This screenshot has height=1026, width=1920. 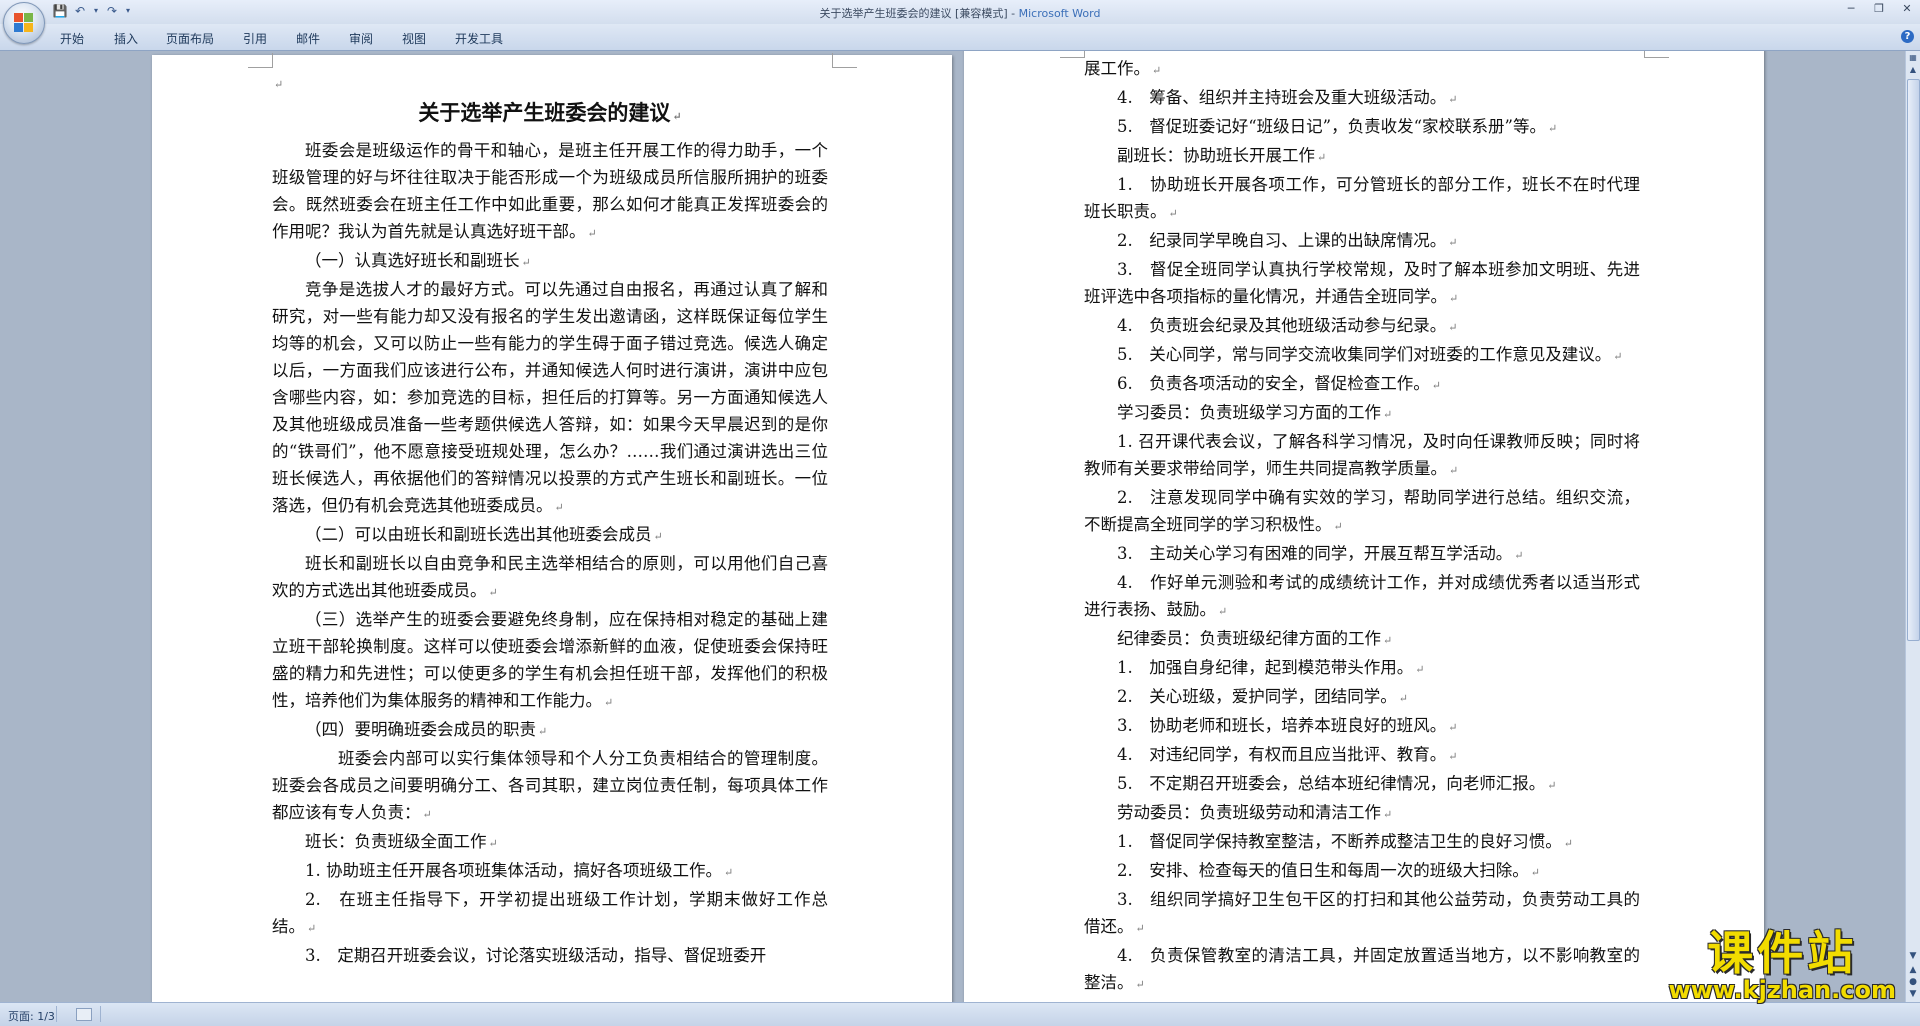 I want to click on list-item-text: 4. 筹备、组织并主持班会及重大班级活动。, so click(x=1282, y=97).